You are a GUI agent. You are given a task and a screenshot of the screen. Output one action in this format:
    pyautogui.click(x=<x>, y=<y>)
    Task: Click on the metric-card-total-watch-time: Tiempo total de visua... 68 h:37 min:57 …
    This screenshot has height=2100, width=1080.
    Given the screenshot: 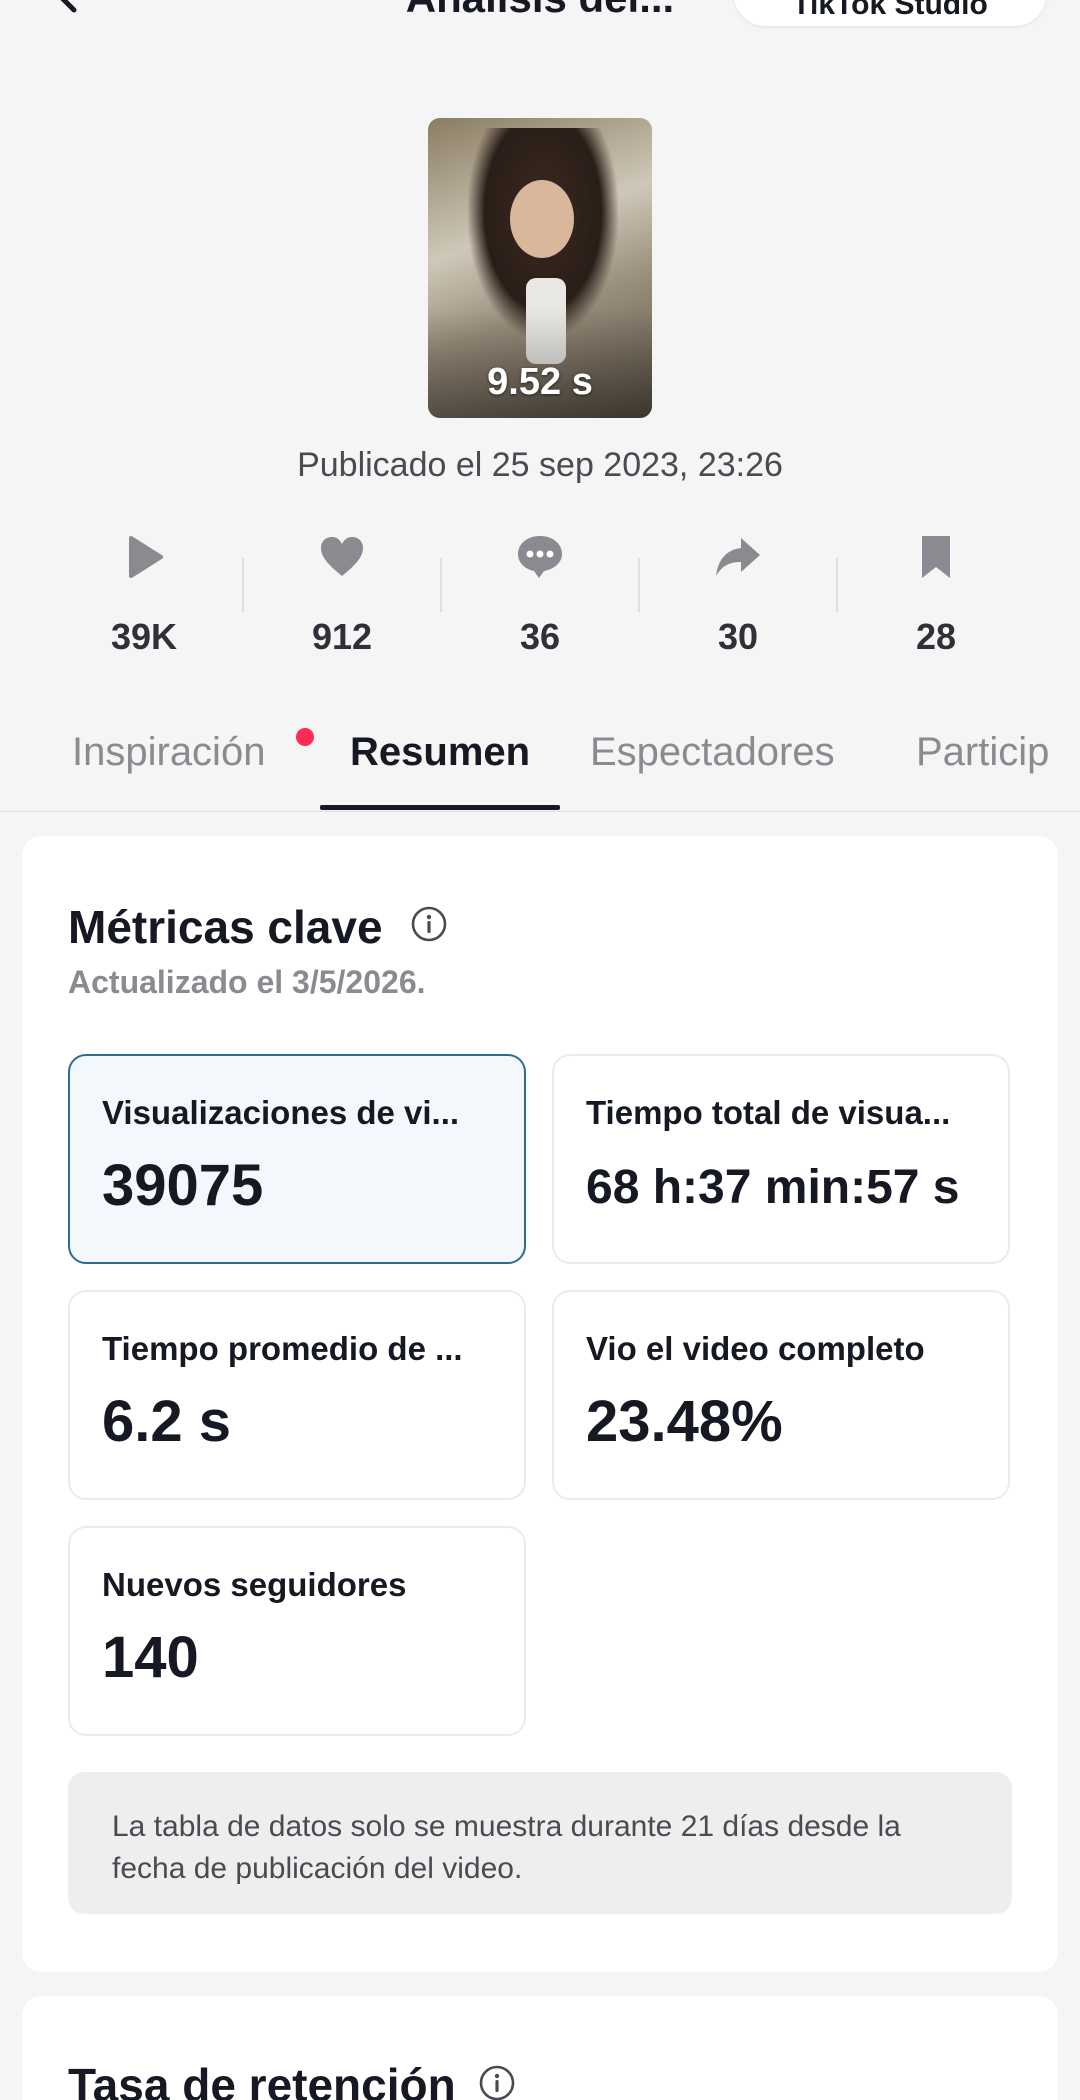 What is the action you would take?
    pyautogui.click(x=781, y=1159)
    